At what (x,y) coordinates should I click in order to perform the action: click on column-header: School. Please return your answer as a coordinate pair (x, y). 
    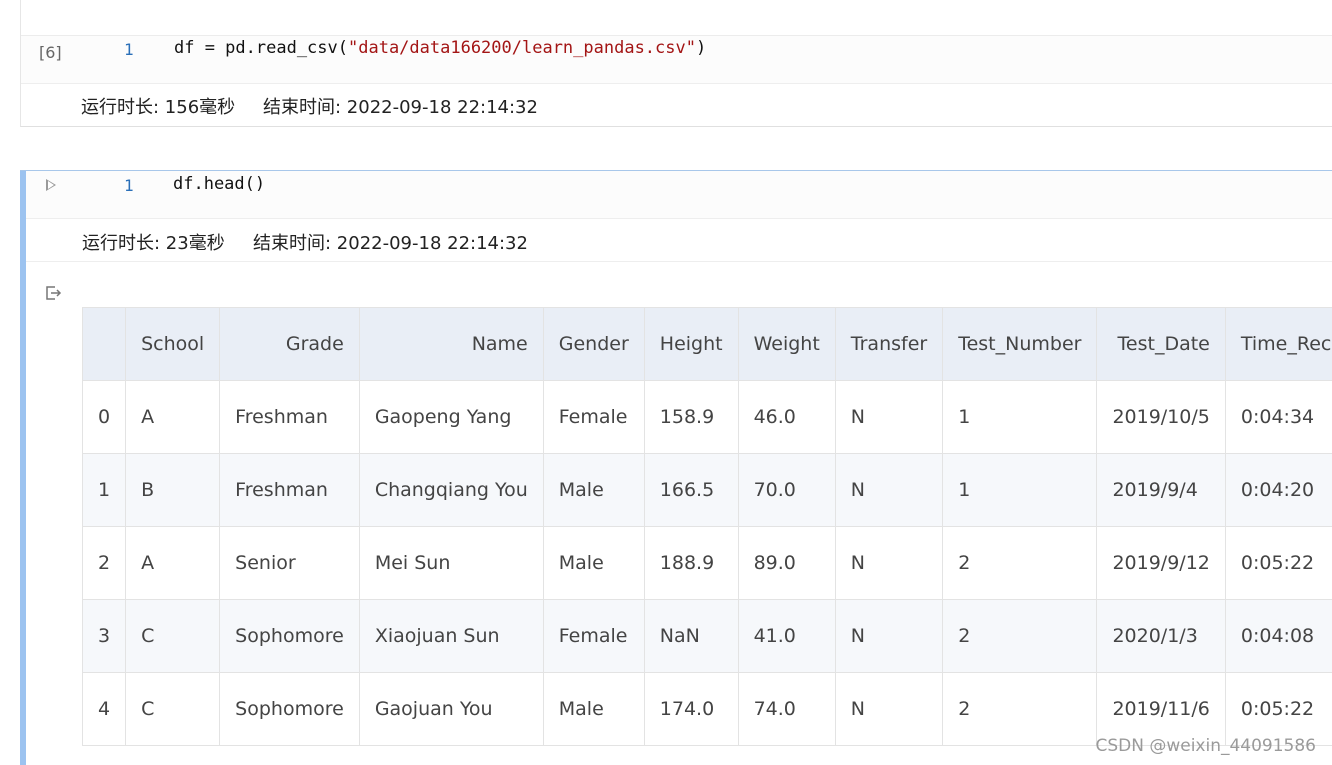
    Looking at the image, I should click on (173, 344).